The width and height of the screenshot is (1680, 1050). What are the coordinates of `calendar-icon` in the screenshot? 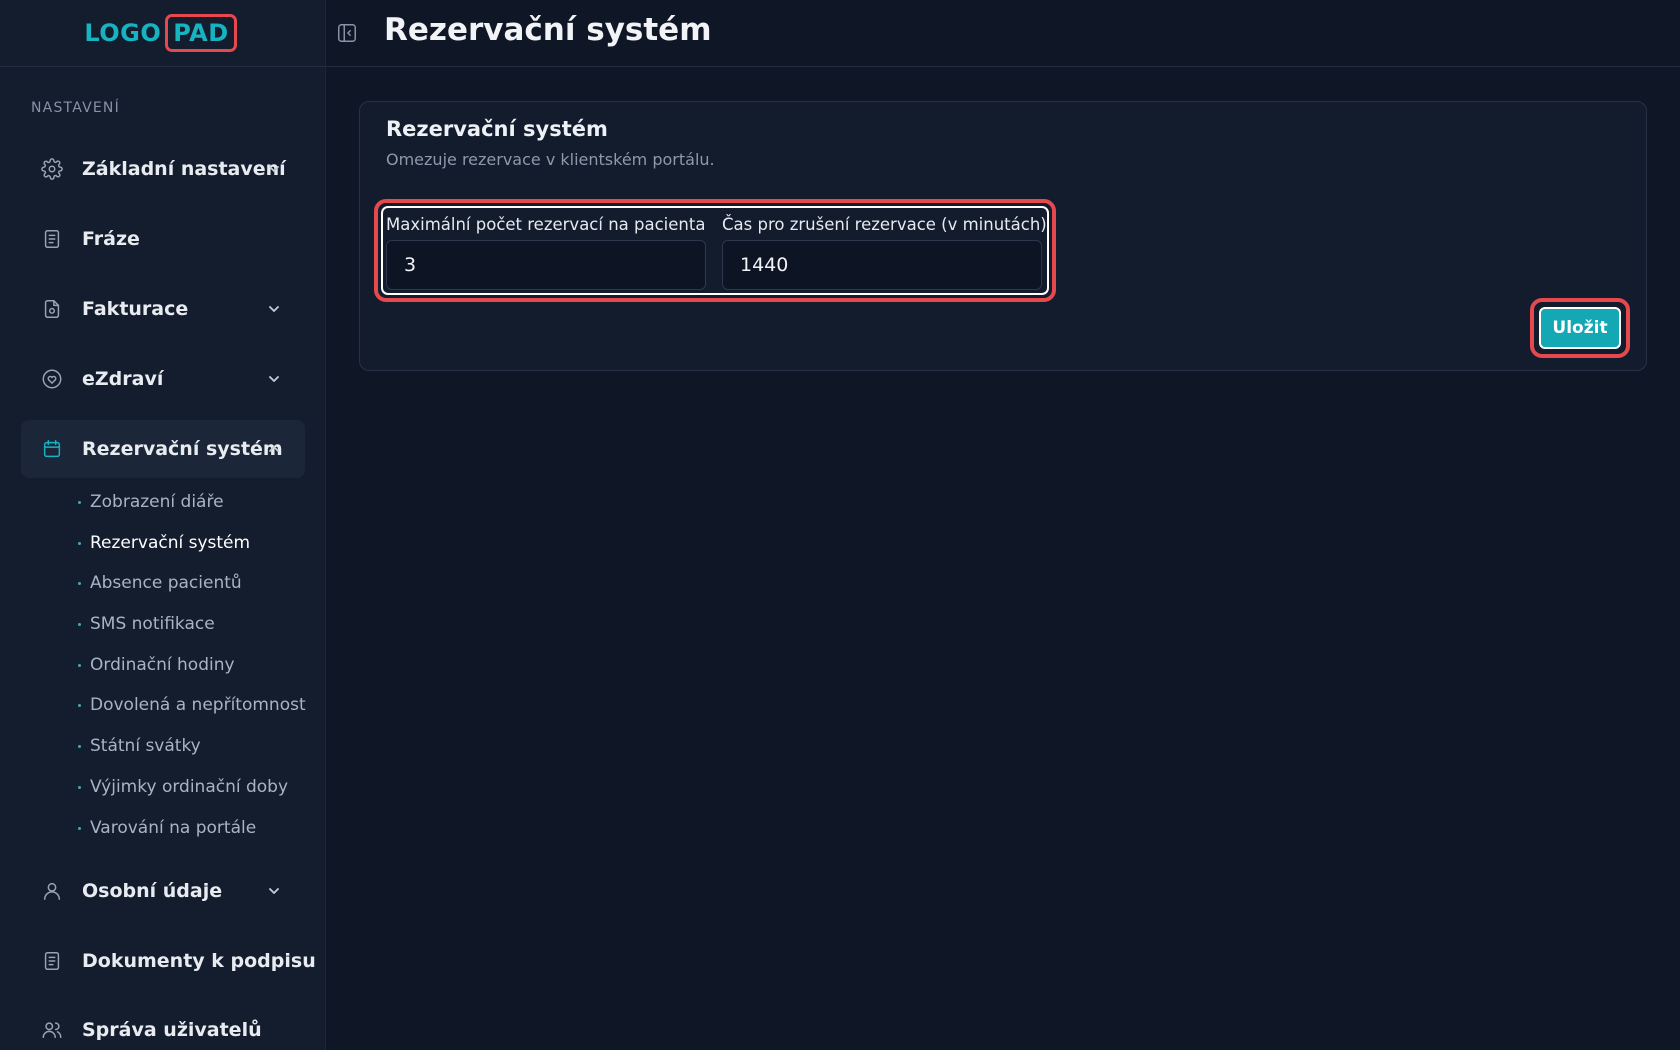 It's located at (52, 449).